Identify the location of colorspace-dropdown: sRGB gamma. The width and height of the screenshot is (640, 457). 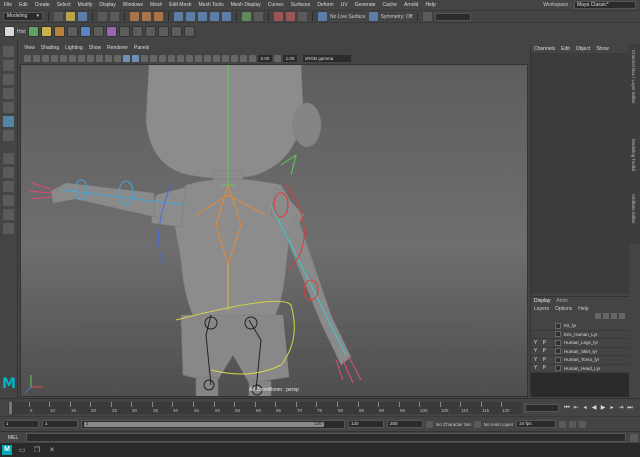
(327, 58).